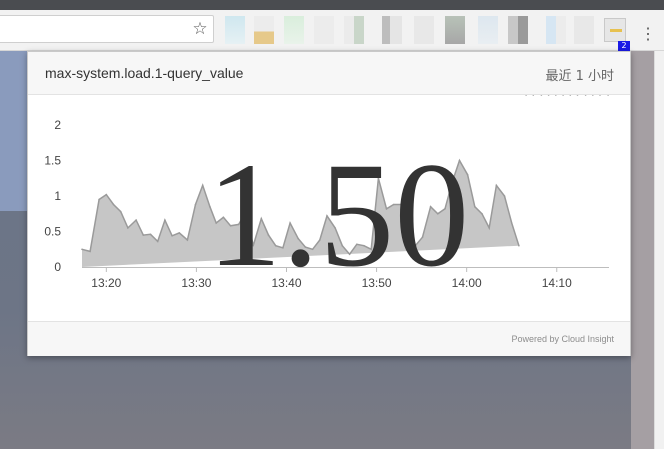 Image resolution: width=664 pixels, height=449 pixels. Describe the element at coordinates (329, 338) in the screenshot. I see `popup-footer: Powered by Cloud Insight` at that location.